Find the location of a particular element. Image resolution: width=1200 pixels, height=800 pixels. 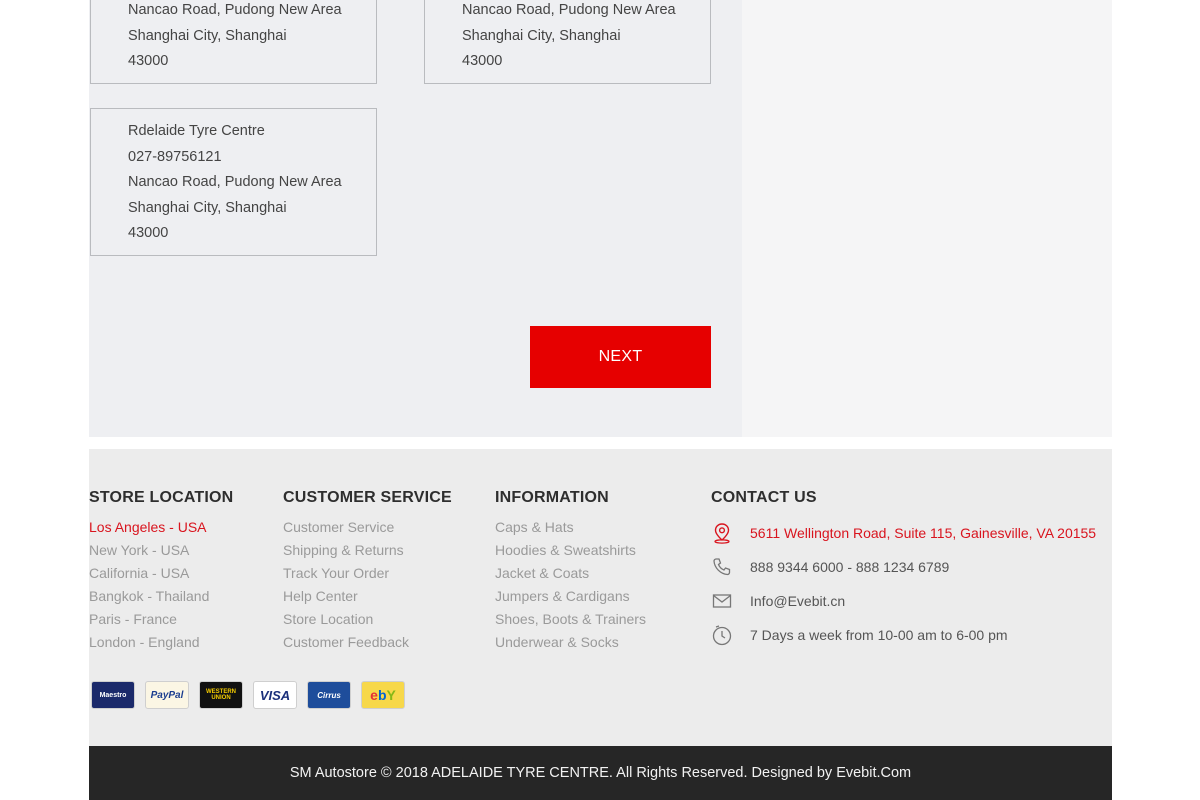

footer-link: Underwear & Socks is located at coordinates (570, 642).